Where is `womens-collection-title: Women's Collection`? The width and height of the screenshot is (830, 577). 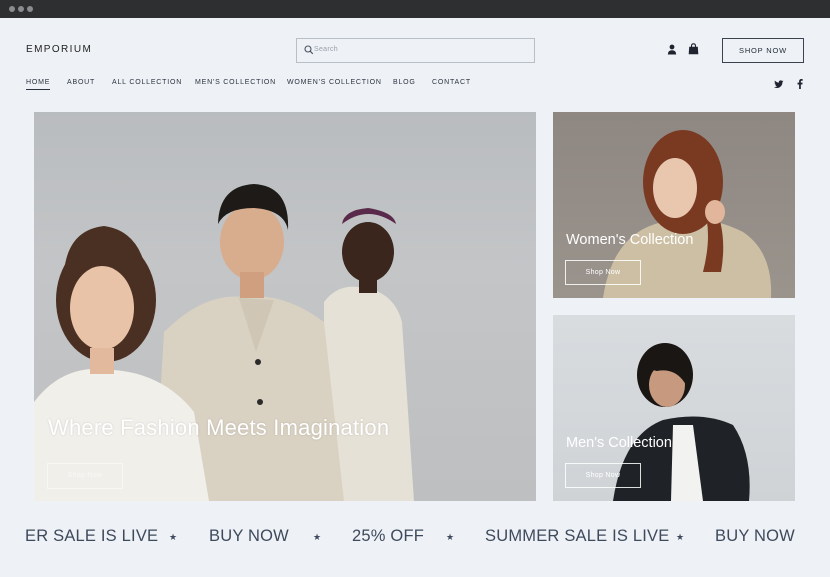
womens-collection-title: Women's Collection is located at coordinates (630, 240).